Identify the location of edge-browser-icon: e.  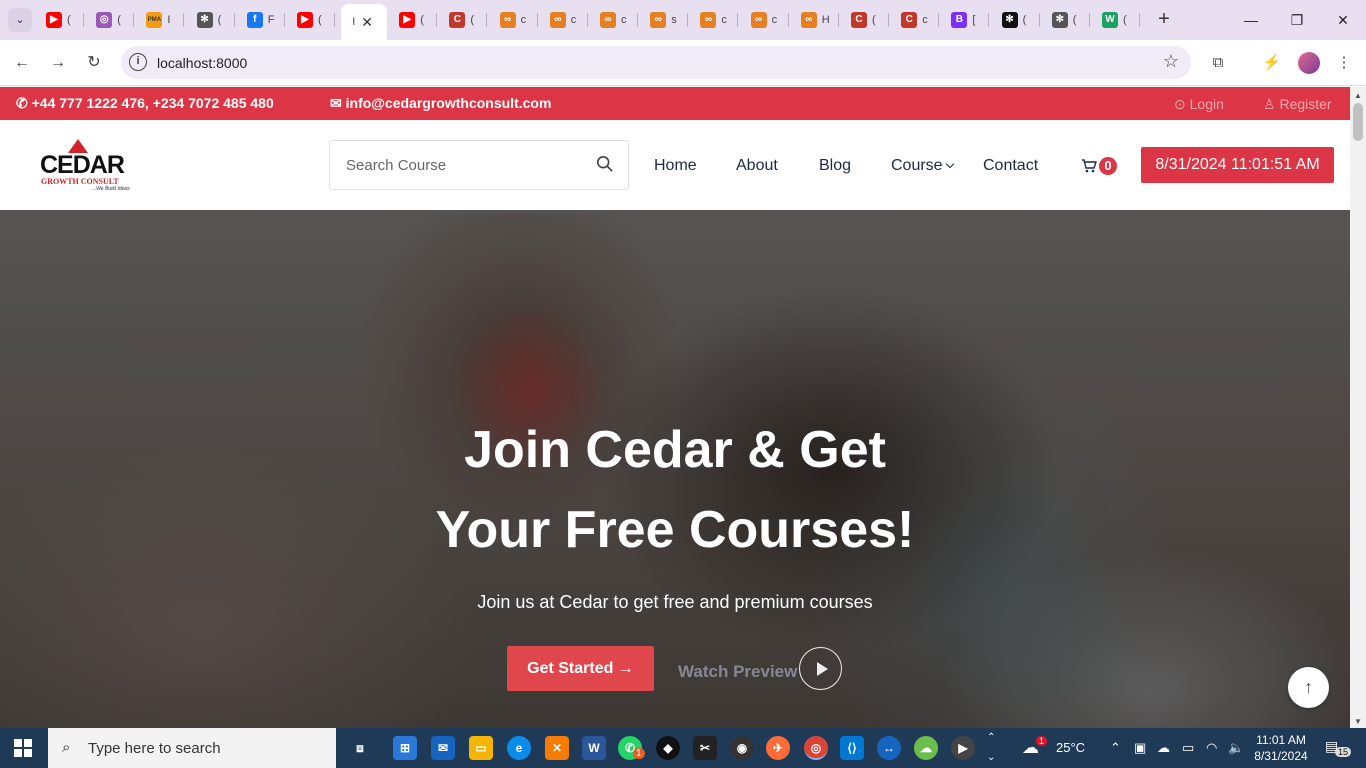
(519, 748).